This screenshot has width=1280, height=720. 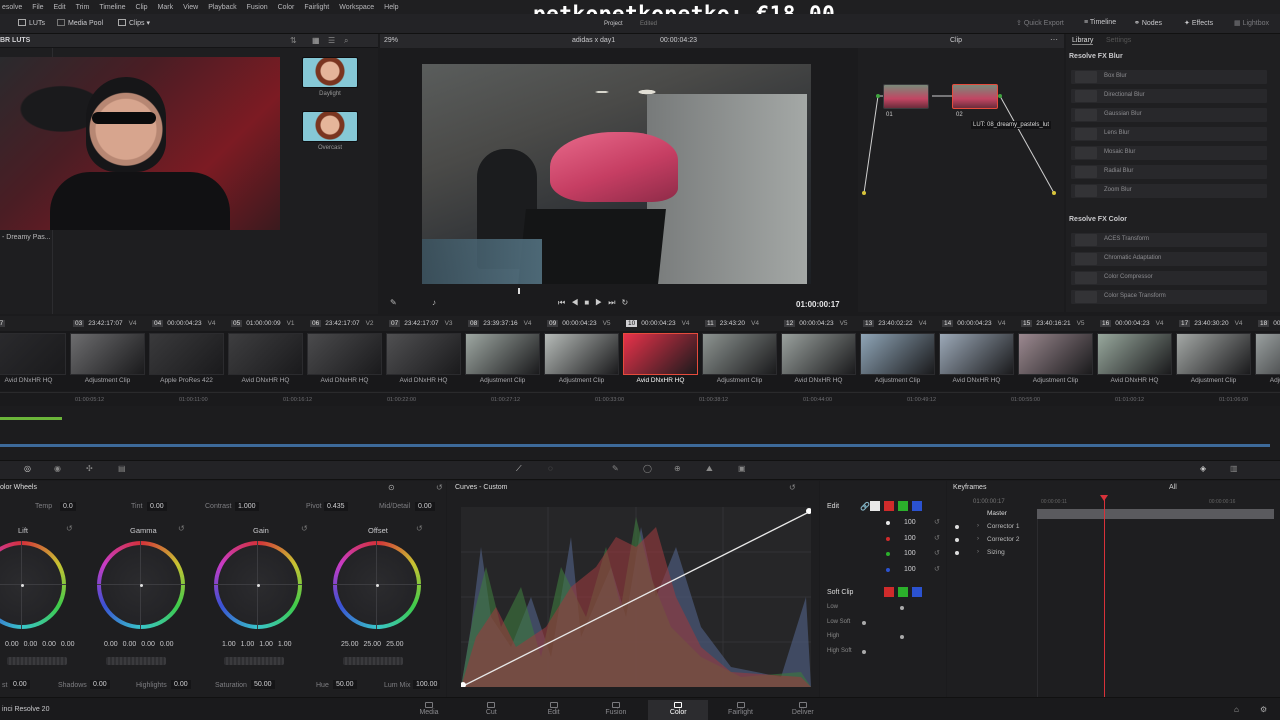 I want to click on rgb-mixer-icon: ✣, so click(x=89, y=468).